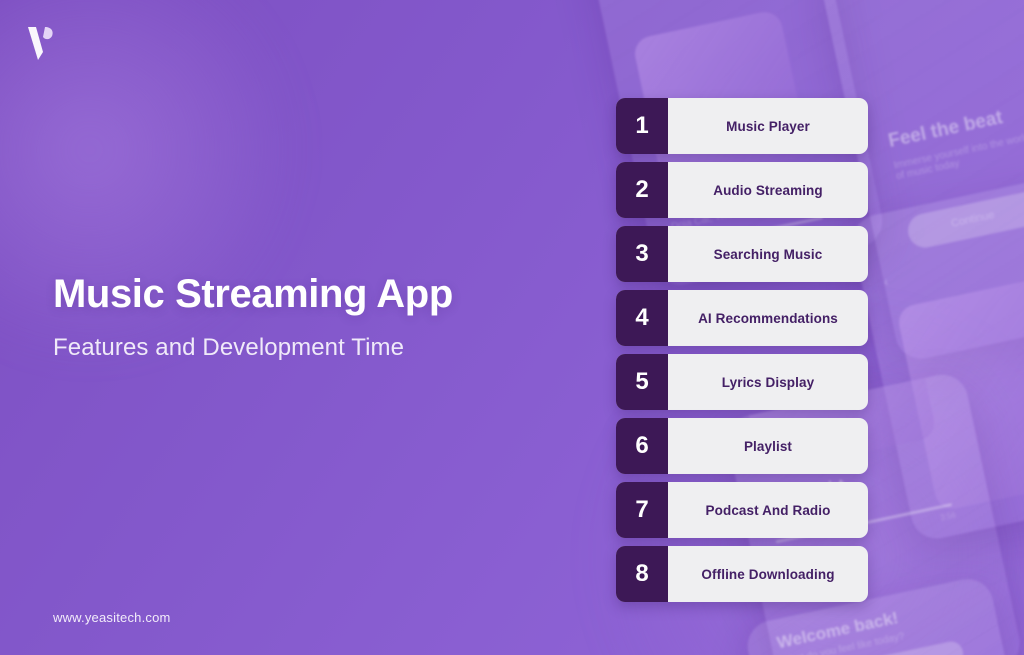 The height and width of the screenshot is (655, 1024). I want to click on feature-number: 8, so click(642, 574).